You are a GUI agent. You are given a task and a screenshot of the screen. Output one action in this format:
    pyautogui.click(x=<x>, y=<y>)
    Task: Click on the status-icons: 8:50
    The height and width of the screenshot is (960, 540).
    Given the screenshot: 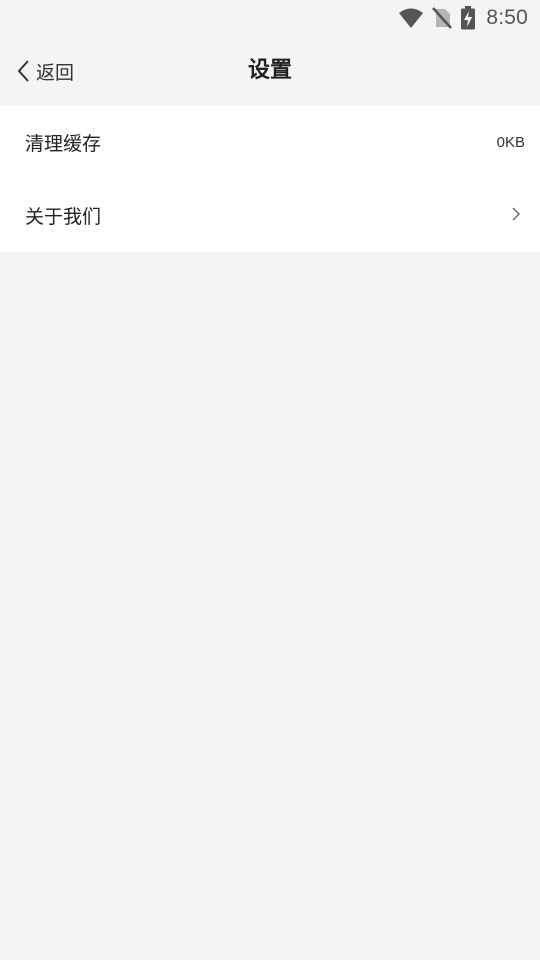 What is the action you would take?
    pyautogui.click(x=463, y=18)
    